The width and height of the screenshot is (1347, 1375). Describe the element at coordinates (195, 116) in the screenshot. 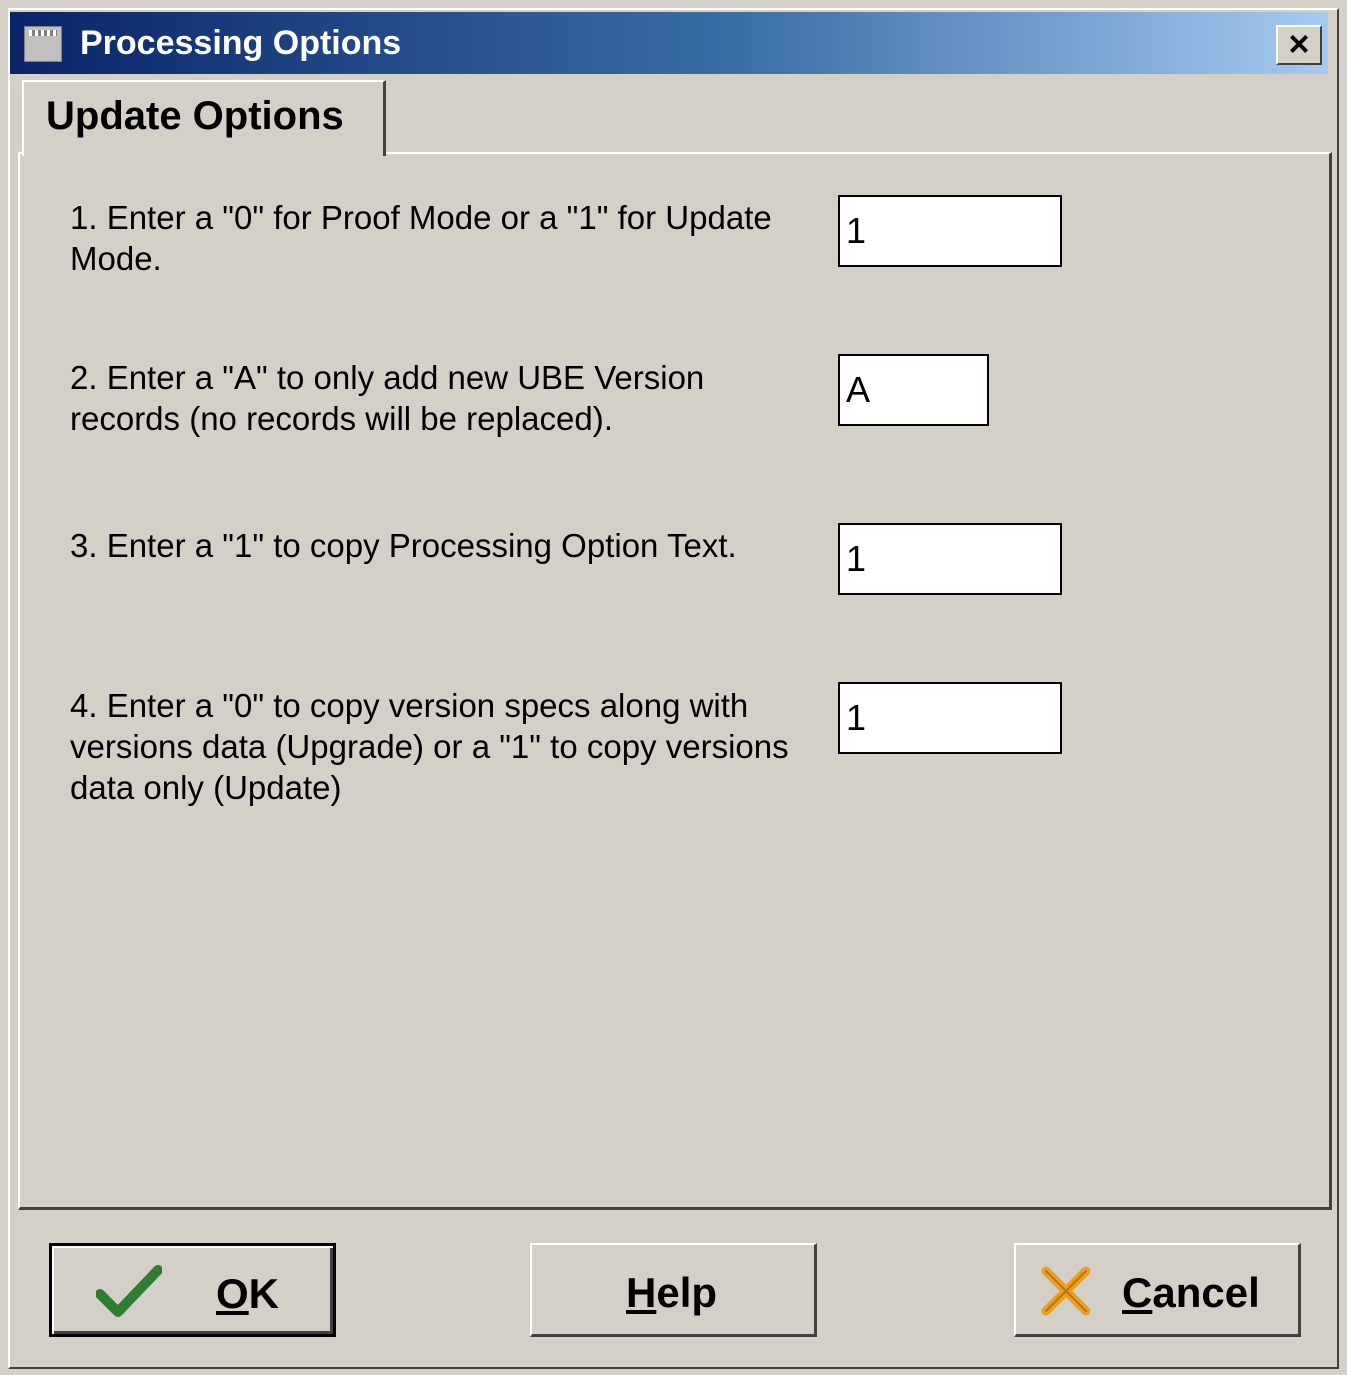

I see `tab-label: Update Options` at that location.